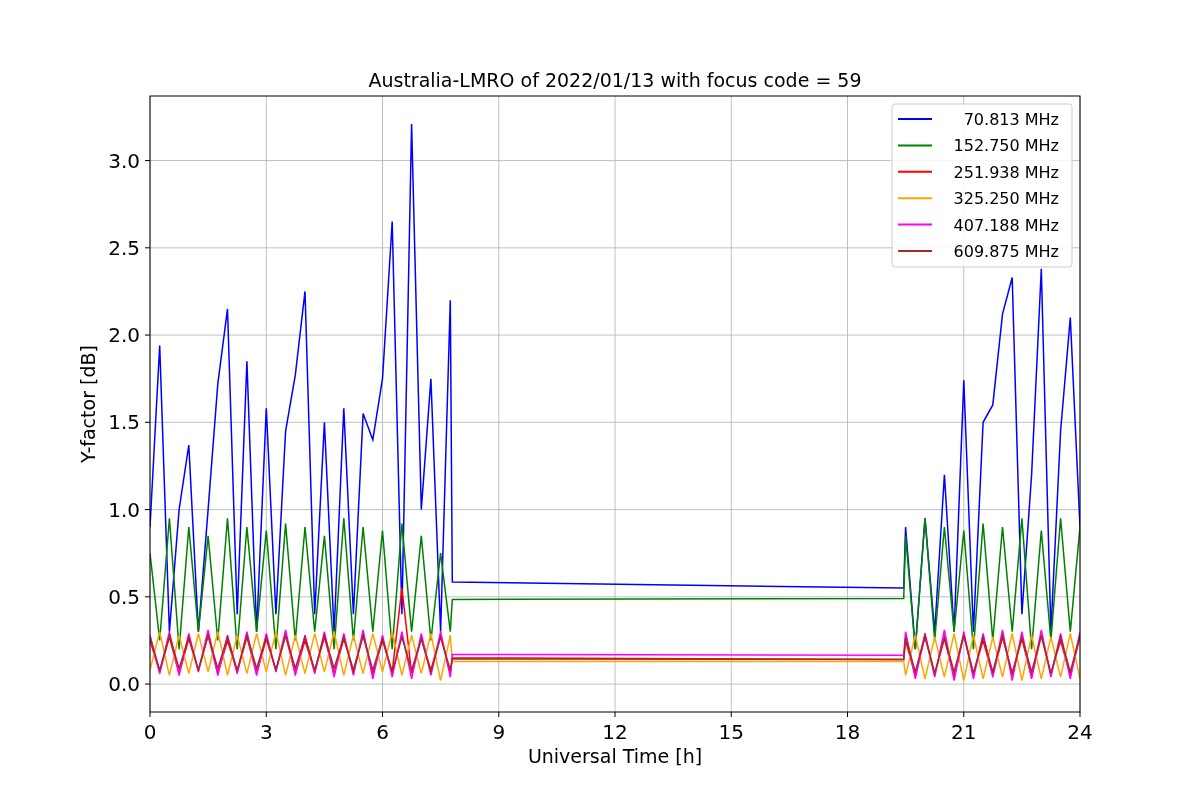 This screenshot has height=800, width=1200. What do you see at coordinates (124, 335) in the screenshot?
I see `y-tick-label: 2.0` at bounding box center [124, 335].